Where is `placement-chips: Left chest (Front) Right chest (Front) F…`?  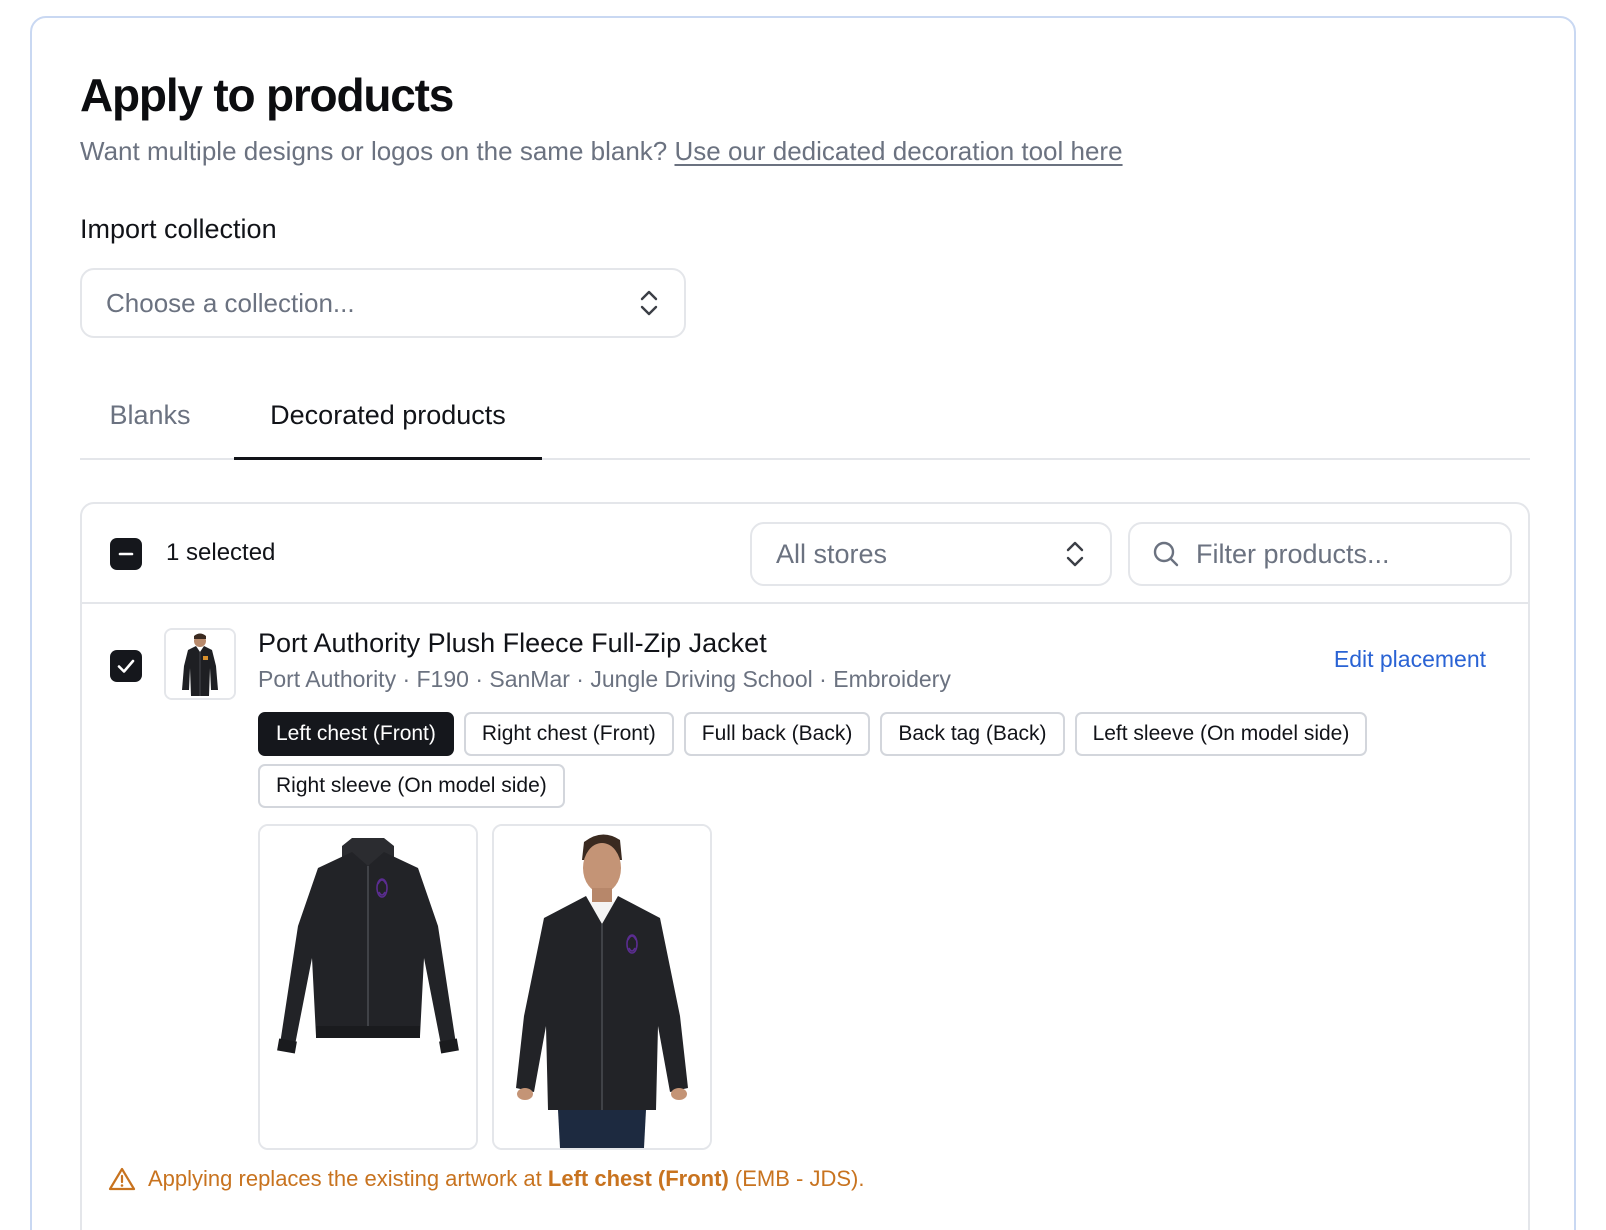
placement-chips: Left chest (Front) Right chest (Front) F… is located at coordinates (838, 760).